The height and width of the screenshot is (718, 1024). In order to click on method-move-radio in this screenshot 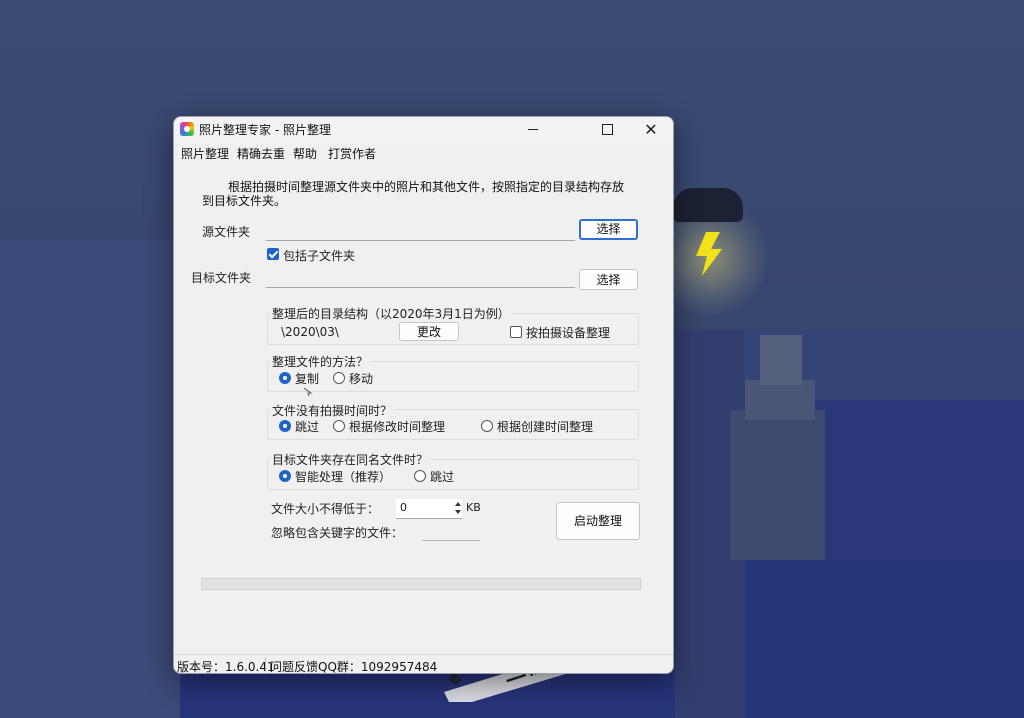, I will do `click(339, 378)`.